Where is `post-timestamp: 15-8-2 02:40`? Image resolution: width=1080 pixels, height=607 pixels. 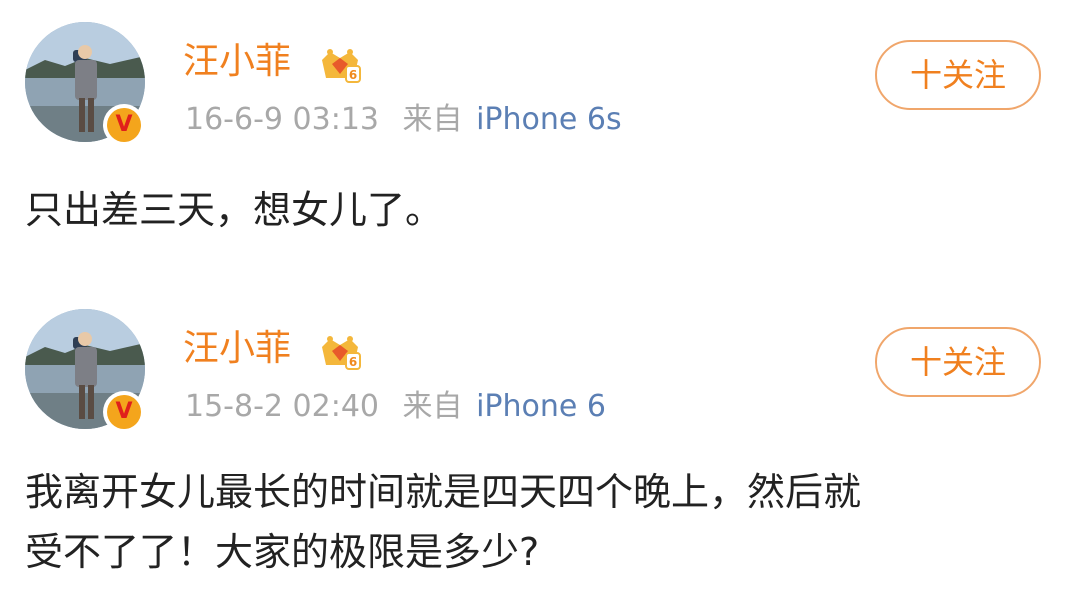
post-timestamp: 15-8-2 02:40 is located at coordinates (282, 406).